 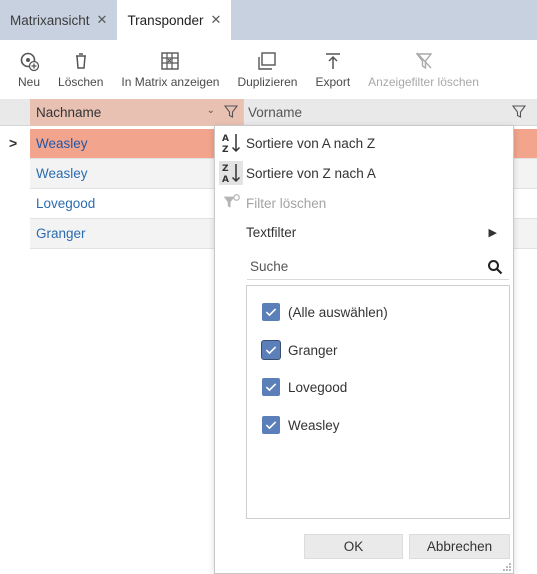 What do you see at coordinates (378, 267) in the screenshot?
I see `search-input: Suche` at bounding box center [378, 267].